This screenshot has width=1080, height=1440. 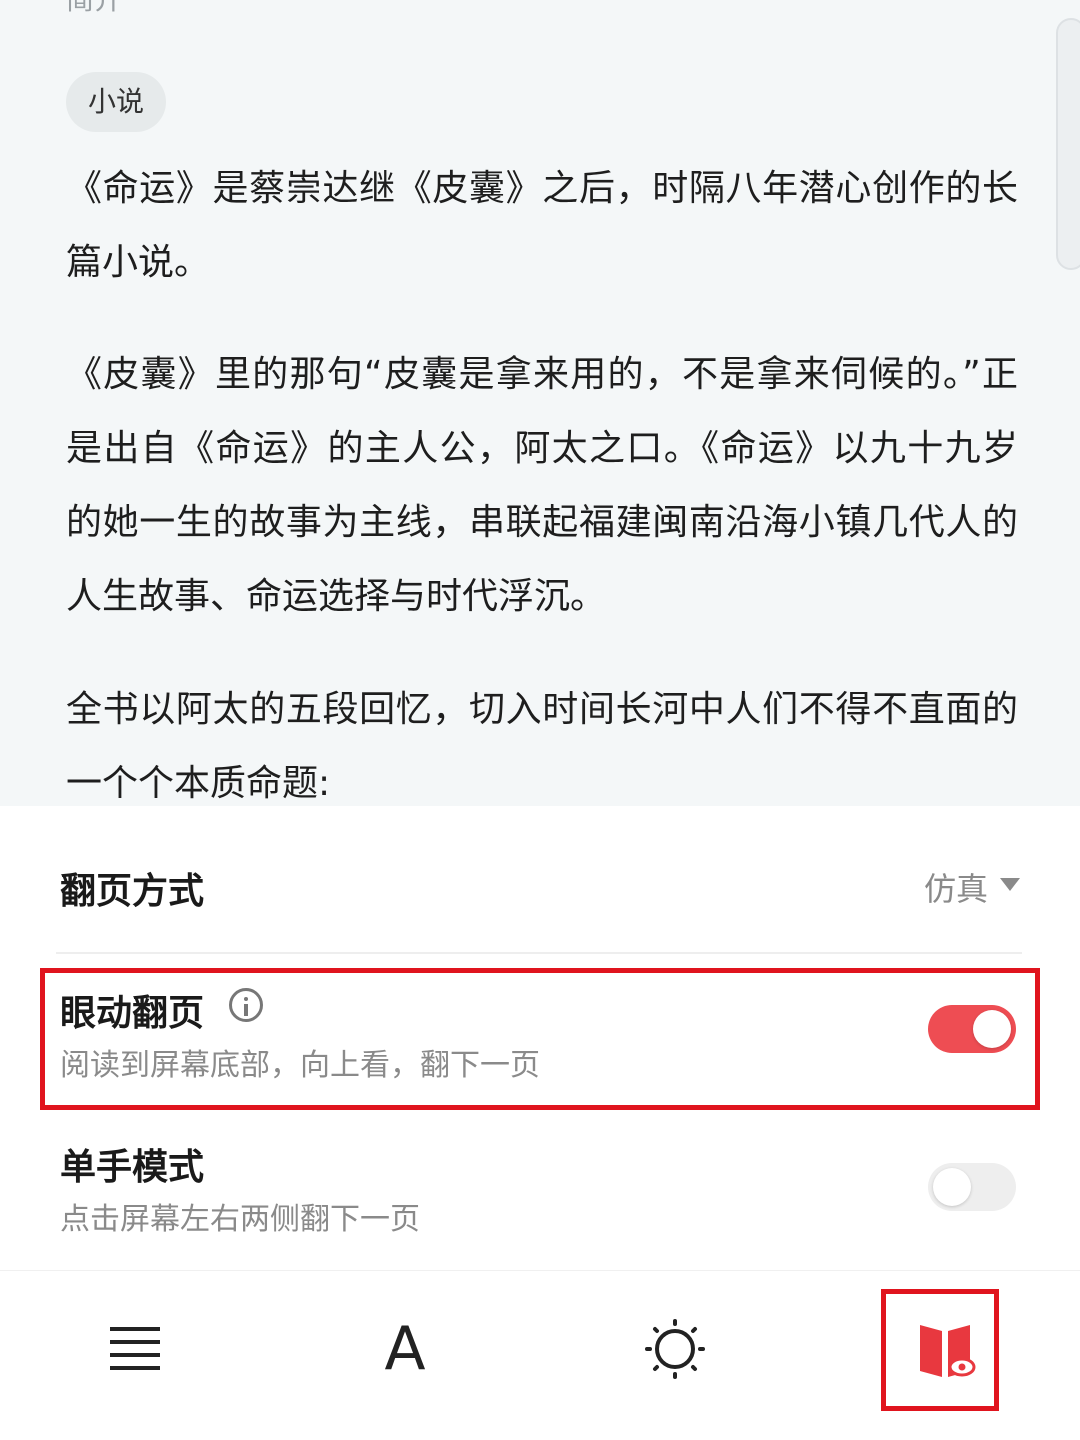 I want to click on genre-tag: 小说, so click(x=116, y=102).